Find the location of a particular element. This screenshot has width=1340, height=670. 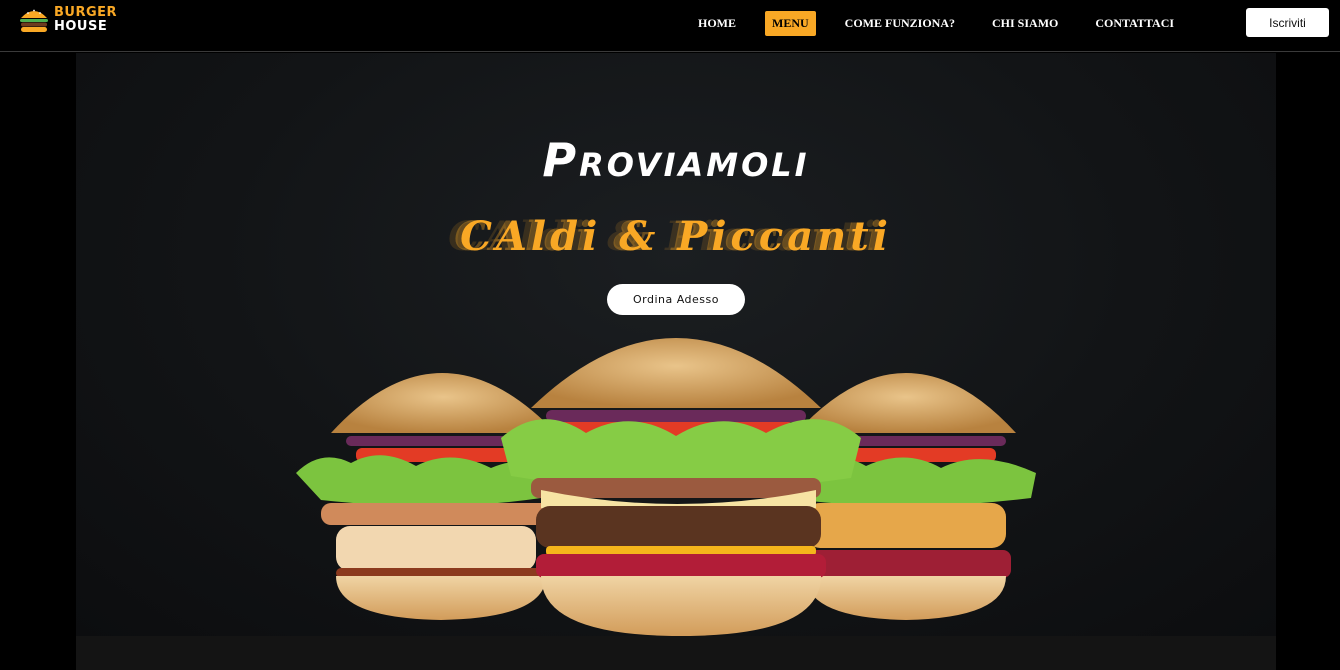

brand-line-2: HOUSE is located at coordinates (81, 26).